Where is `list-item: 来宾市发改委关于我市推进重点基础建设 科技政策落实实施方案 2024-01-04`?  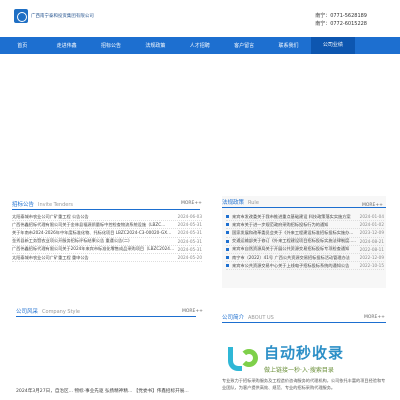
list-item: 来宾市发改委关于我市推进重点基础建设 科技政策落实实施方案 2024-01-04 is located at coordinates (305, 217).